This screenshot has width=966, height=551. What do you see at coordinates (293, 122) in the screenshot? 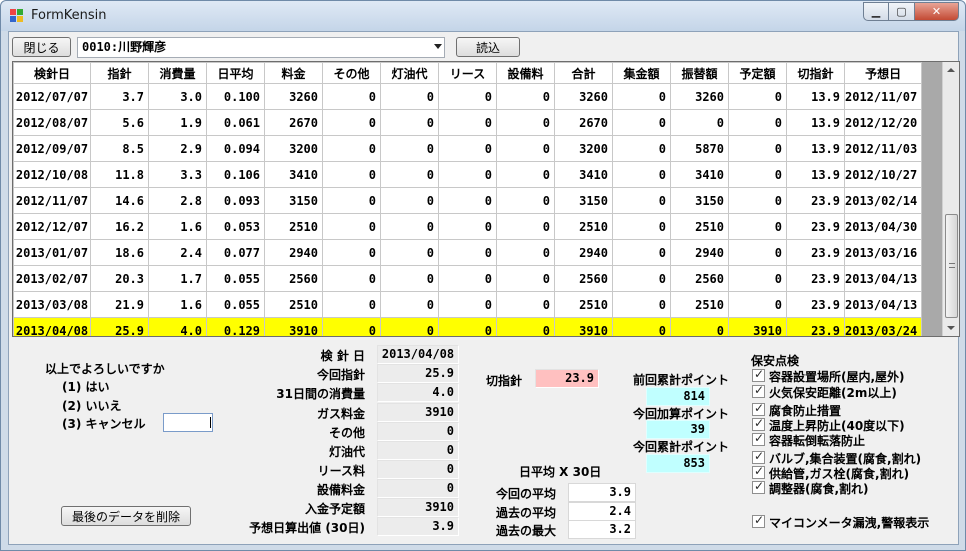
I see `table-cell: 2670` at bounding box center [293, 122].